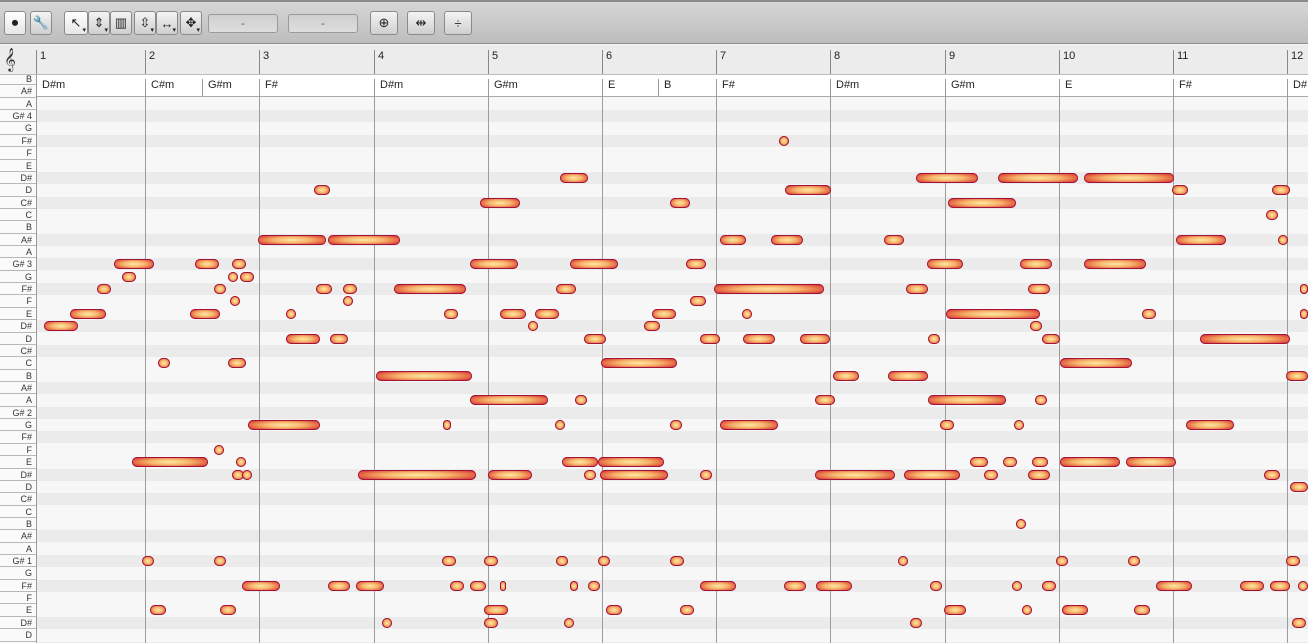  I want to click on time-value-field: -, so click(323, 23).